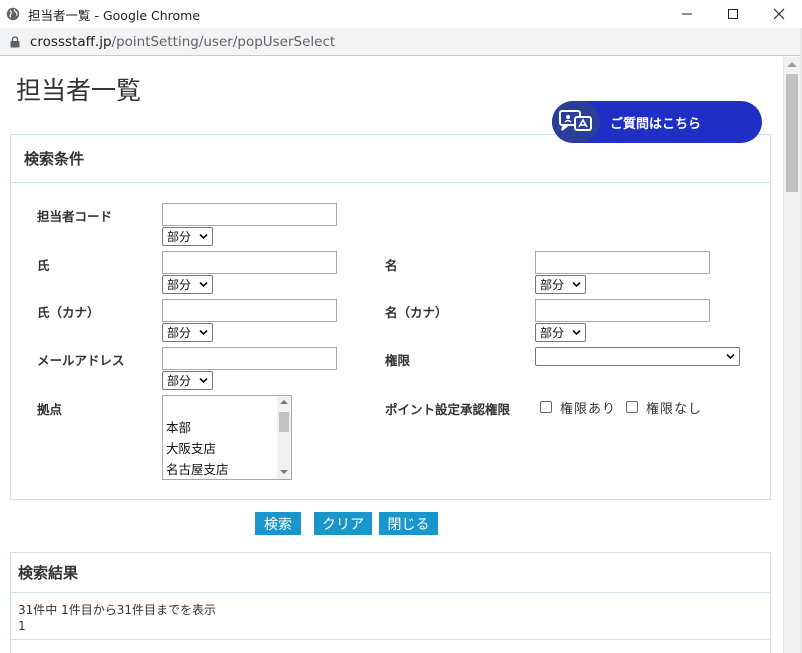  Describe the element at coordinates (15, 41) in the screenshot. I see `lock-icon` at that location.